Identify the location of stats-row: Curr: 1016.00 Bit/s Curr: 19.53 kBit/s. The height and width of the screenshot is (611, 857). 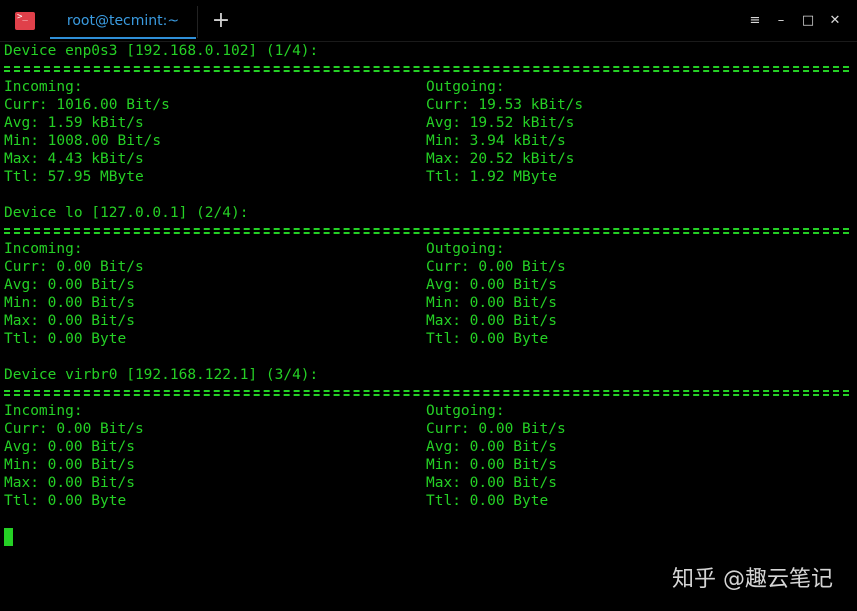
(430, 105).